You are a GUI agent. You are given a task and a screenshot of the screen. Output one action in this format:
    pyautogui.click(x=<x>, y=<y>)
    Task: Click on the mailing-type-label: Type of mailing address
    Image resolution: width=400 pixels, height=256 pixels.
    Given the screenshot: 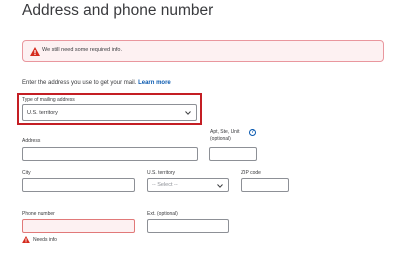 What is the action you would take?
    pyautogui.click(x=48, y=100)
    